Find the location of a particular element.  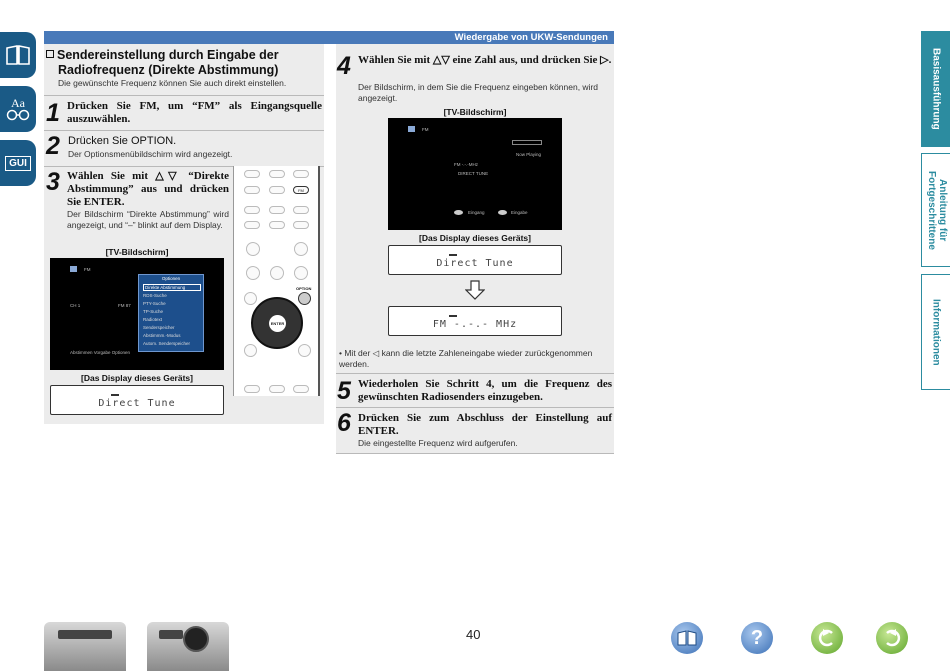

menu-item: Senderspeicher is located at coordinates (172, 328).